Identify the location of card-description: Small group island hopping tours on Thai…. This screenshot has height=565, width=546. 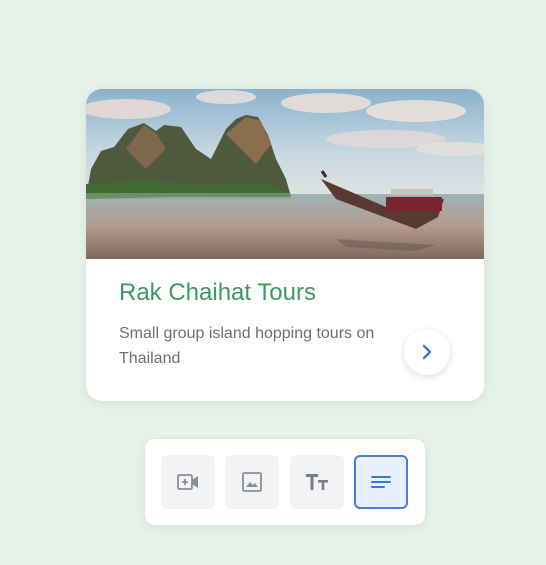
(247, 346).